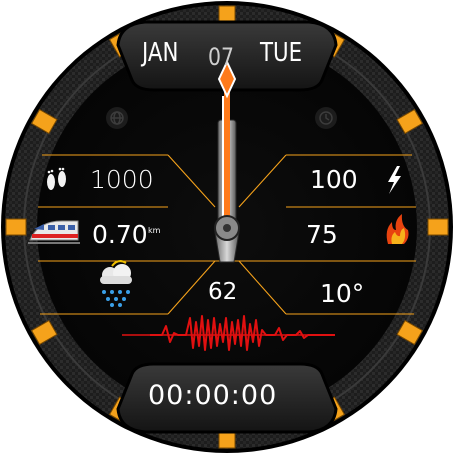 The height and width of the screenshot is (454, 454). What do you see at coordinates (221, 57) in the screenshot?
I see `day-of-month-label: 07` at bounding box center [221, 57].